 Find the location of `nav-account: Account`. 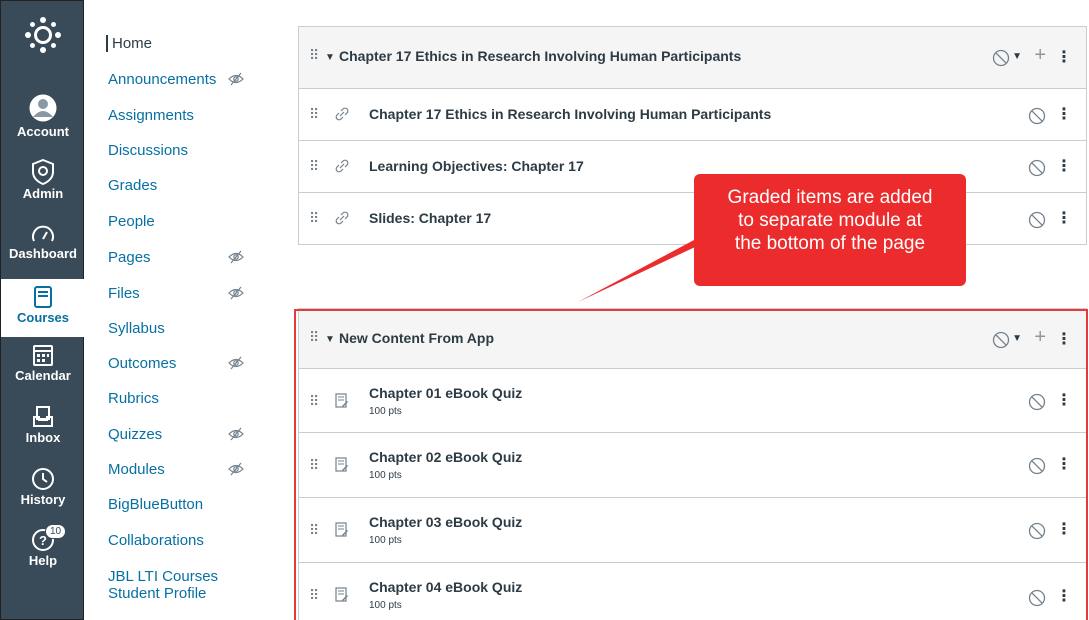

nav-account: Account is located at coordinates (43, 121).